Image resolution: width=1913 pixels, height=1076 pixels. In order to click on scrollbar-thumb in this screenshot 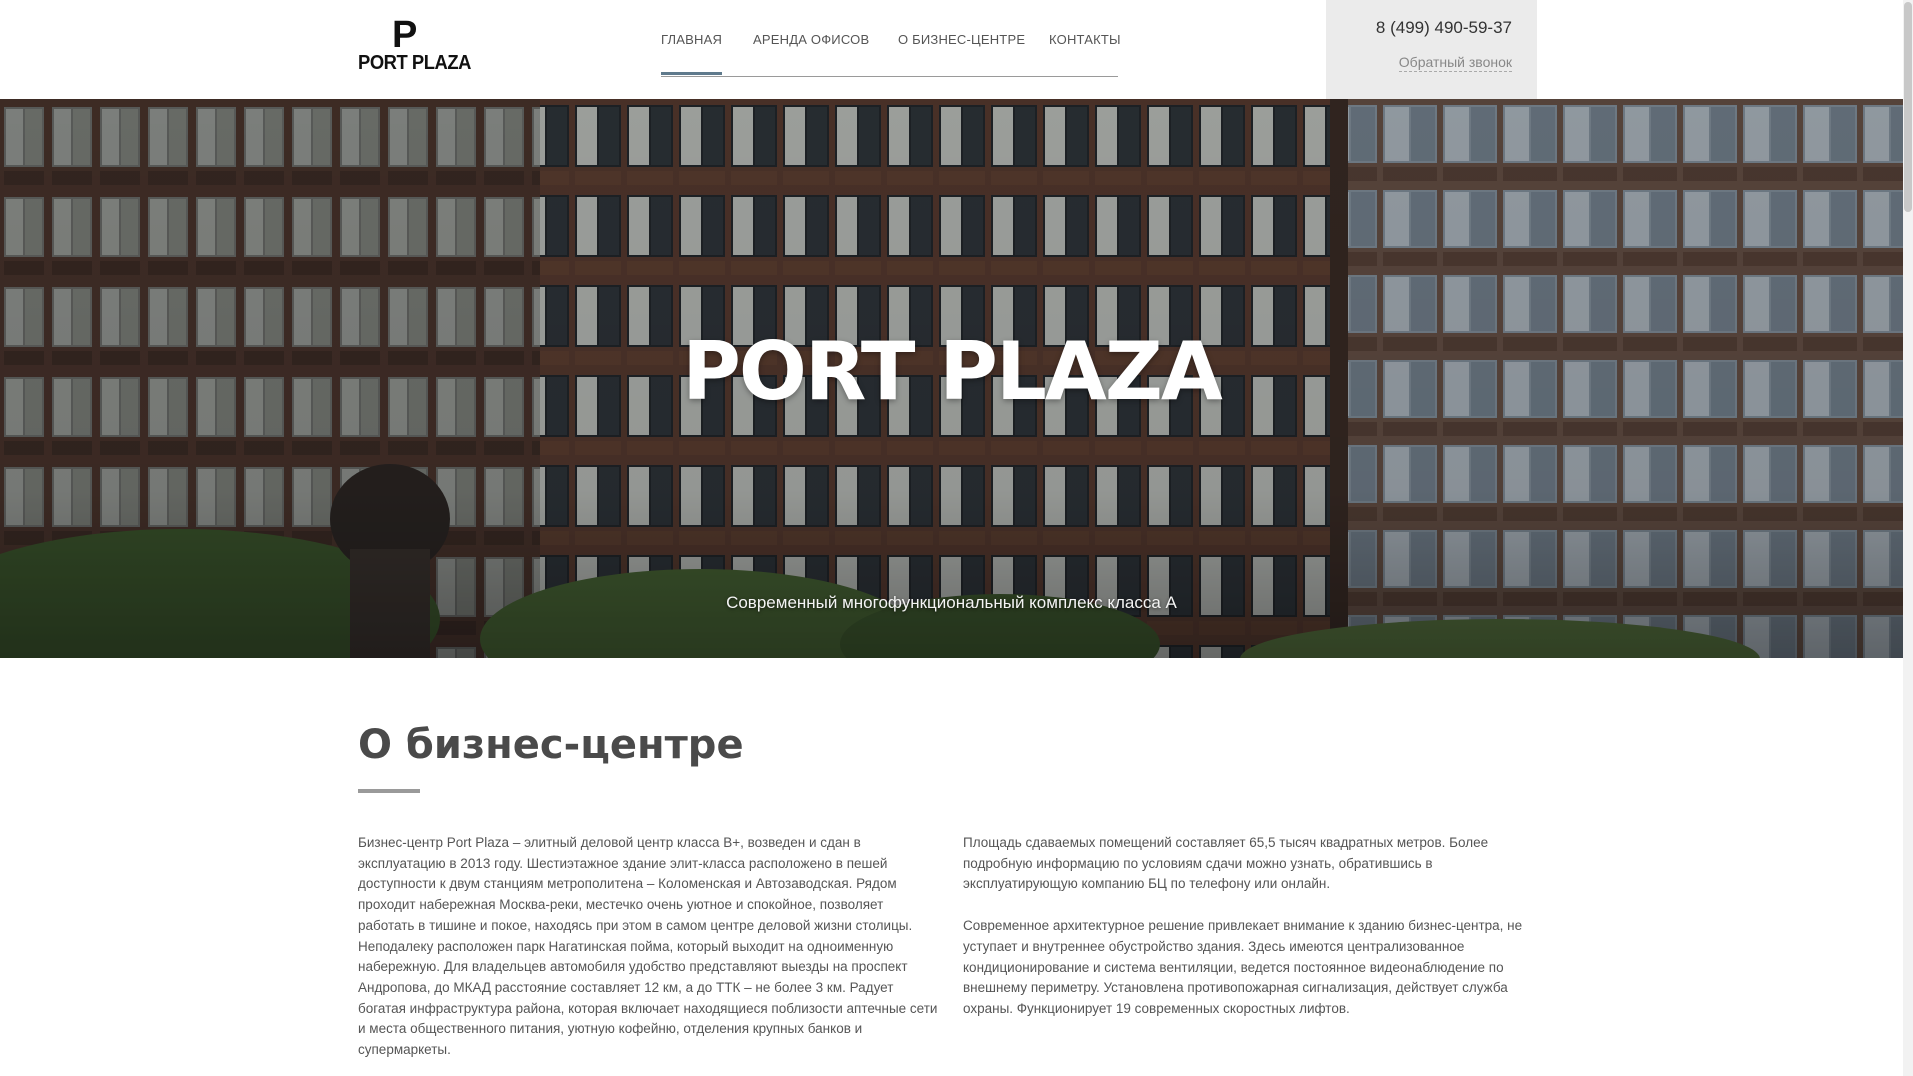, I will do `click(1908, 107)`.